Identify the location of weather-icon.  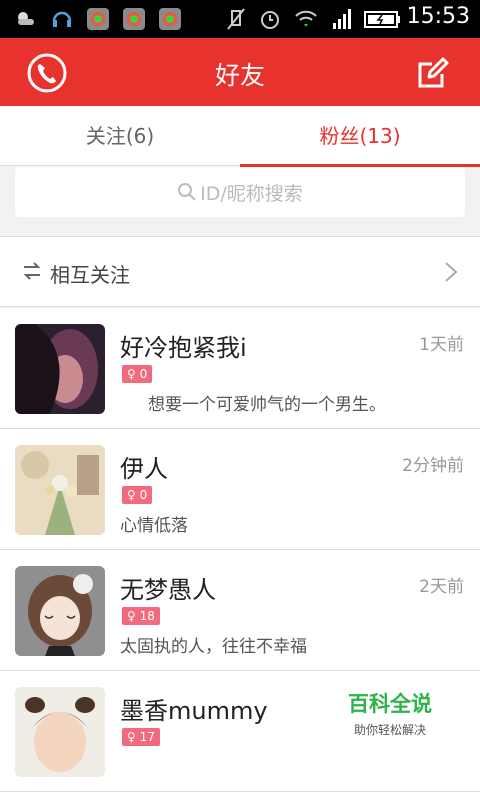
(26, 18).